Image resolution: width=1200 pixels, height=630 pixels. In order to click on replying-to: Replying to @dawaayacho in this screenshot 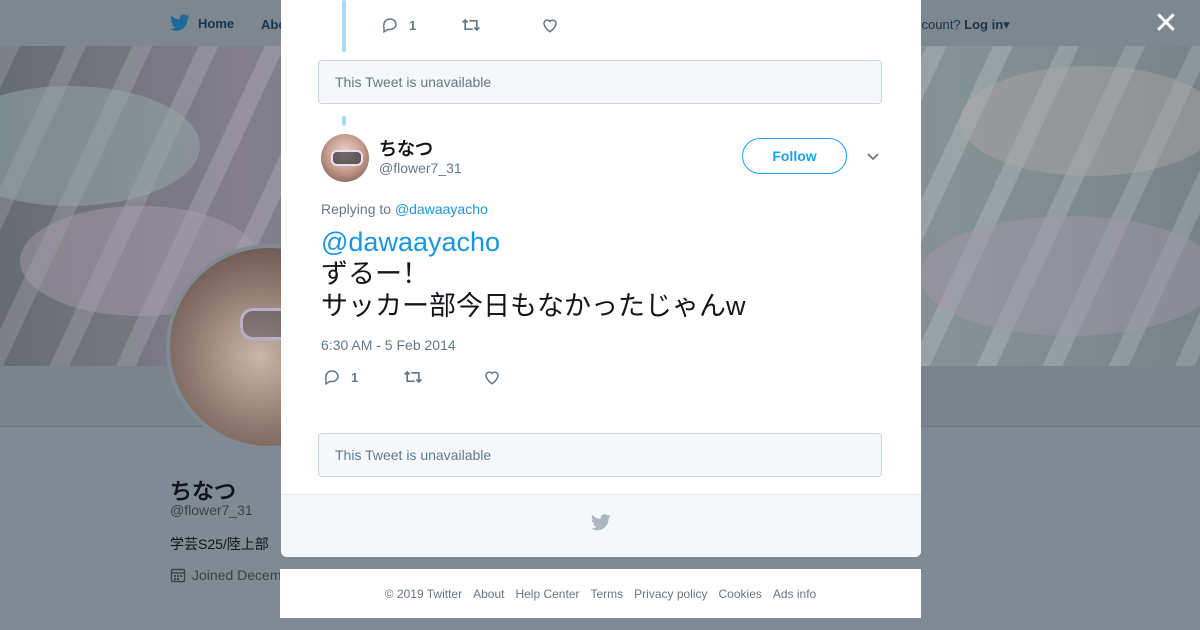, I will do `click(404, 209)`.